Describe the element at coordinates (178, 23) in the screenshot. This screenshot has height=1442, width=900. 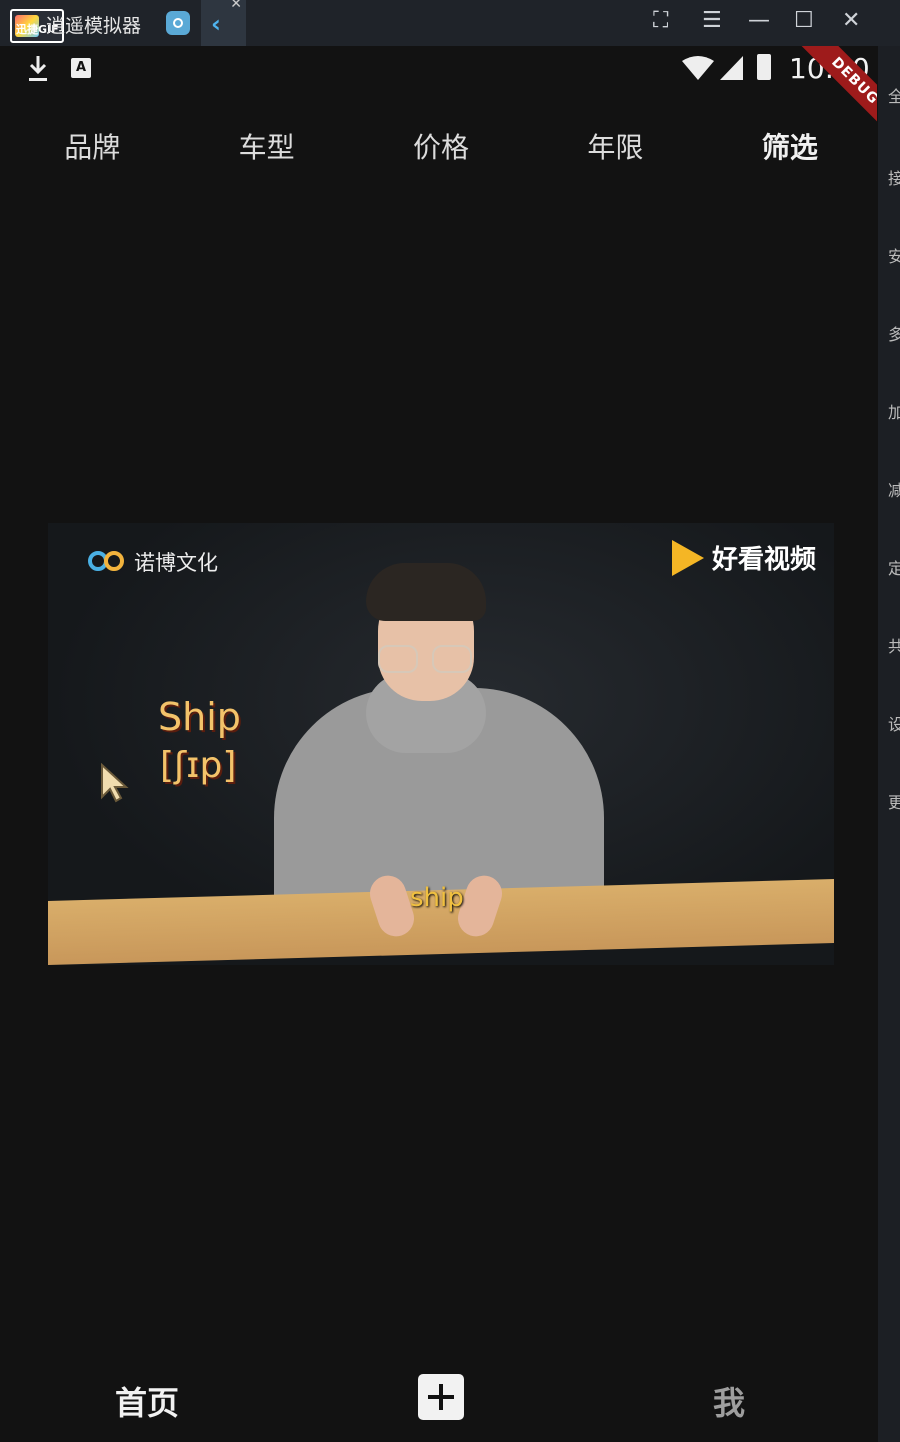
I see `settings-tab-icon` at that location.